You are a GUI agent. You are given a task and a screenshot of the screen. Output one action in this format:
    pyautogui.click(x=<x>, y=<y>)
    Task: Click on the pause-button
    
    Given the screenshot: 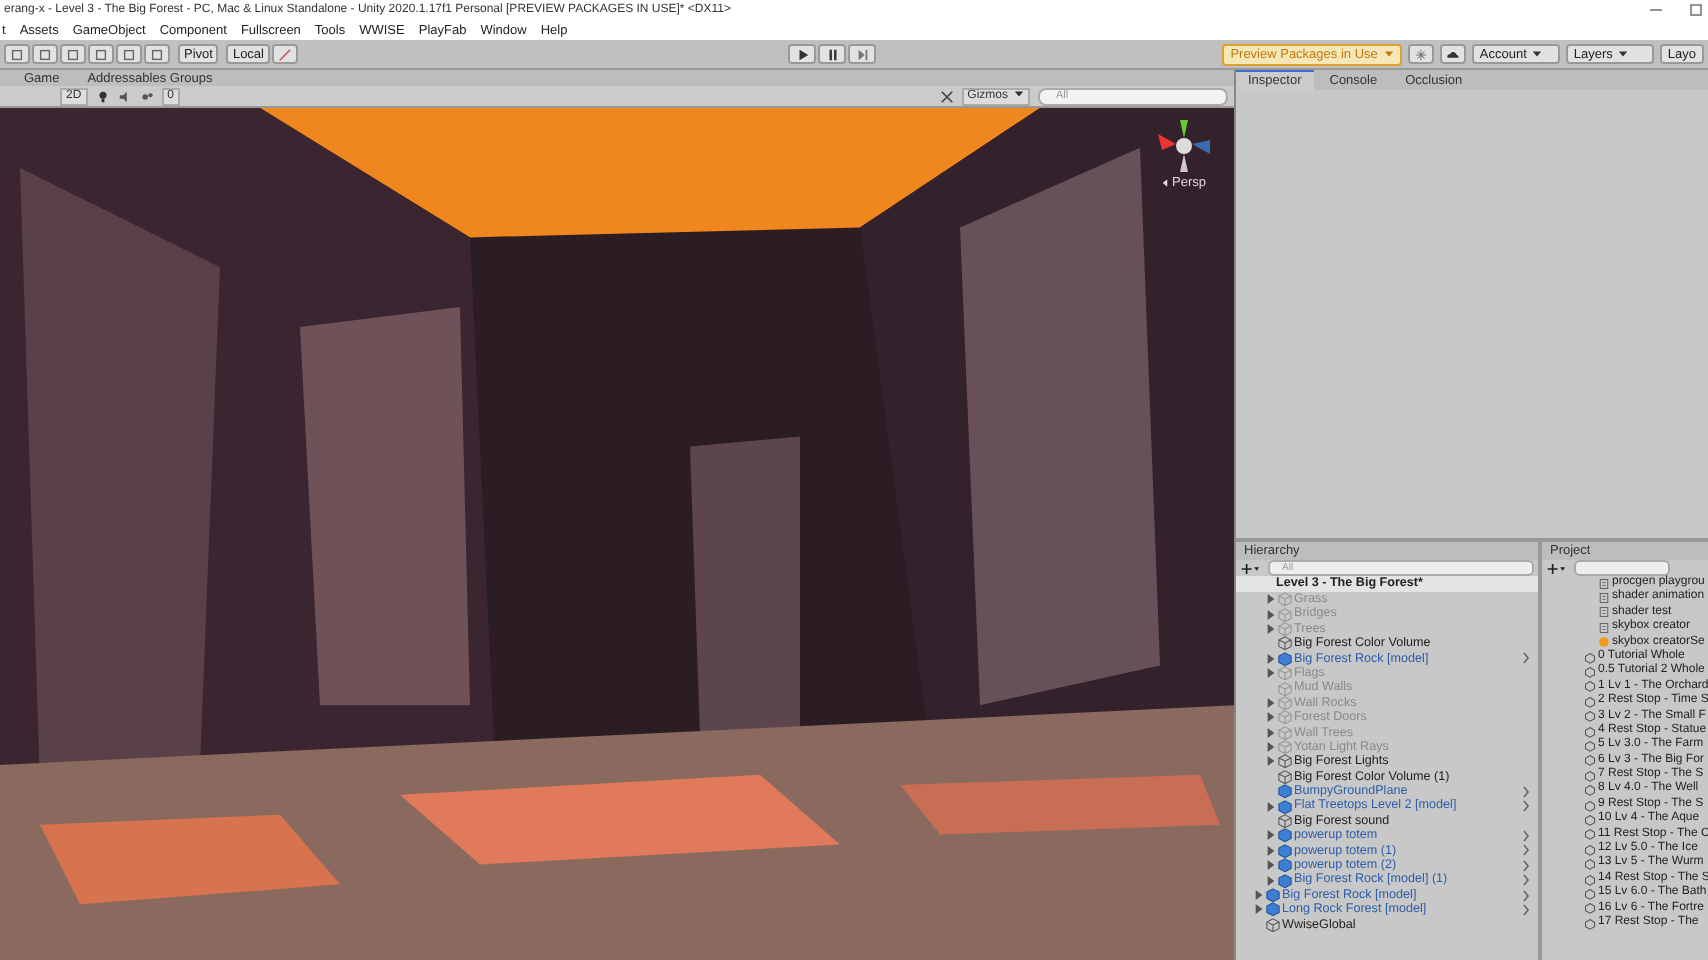 What is the action you would take?
    pyautogui.click(x=832, y=54)
    